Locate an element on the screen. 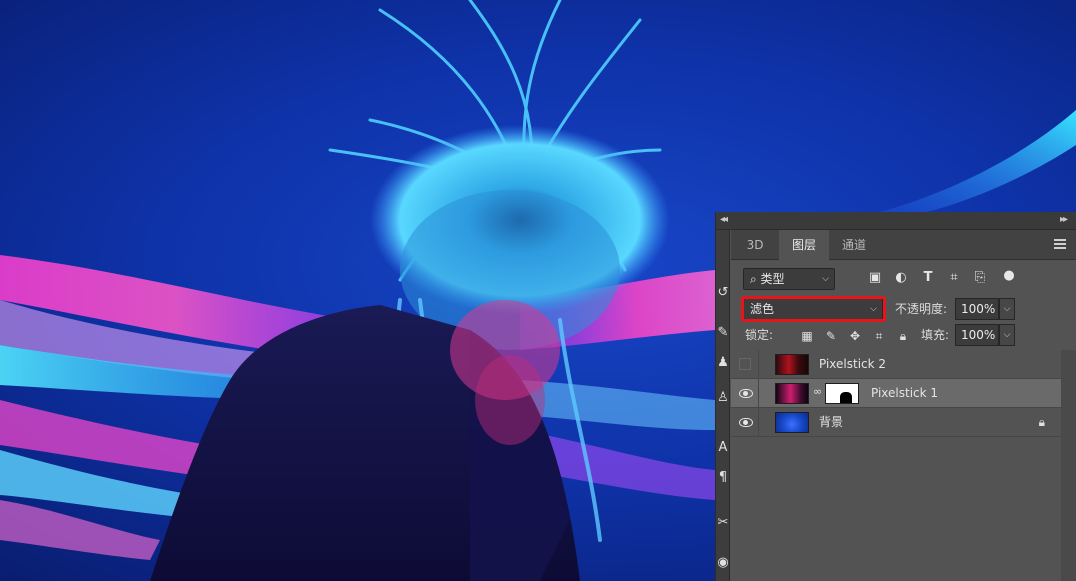 This screenshot has height=581, width=1076. collapse-panels-icon: ▸▸ is located at coordinates (1064, 219).